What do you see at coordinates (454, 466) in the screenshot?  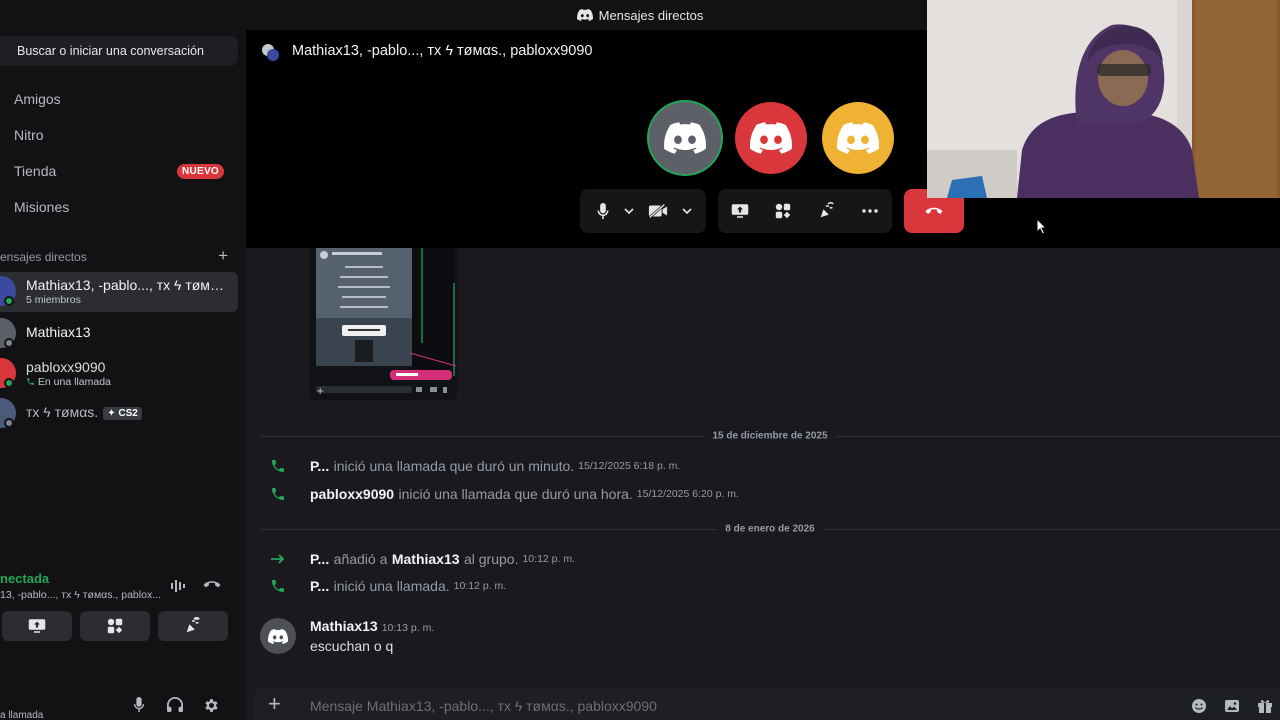 I see `event-text: inició una llamada que duró un minuto.` at bounding box center [454, 466].